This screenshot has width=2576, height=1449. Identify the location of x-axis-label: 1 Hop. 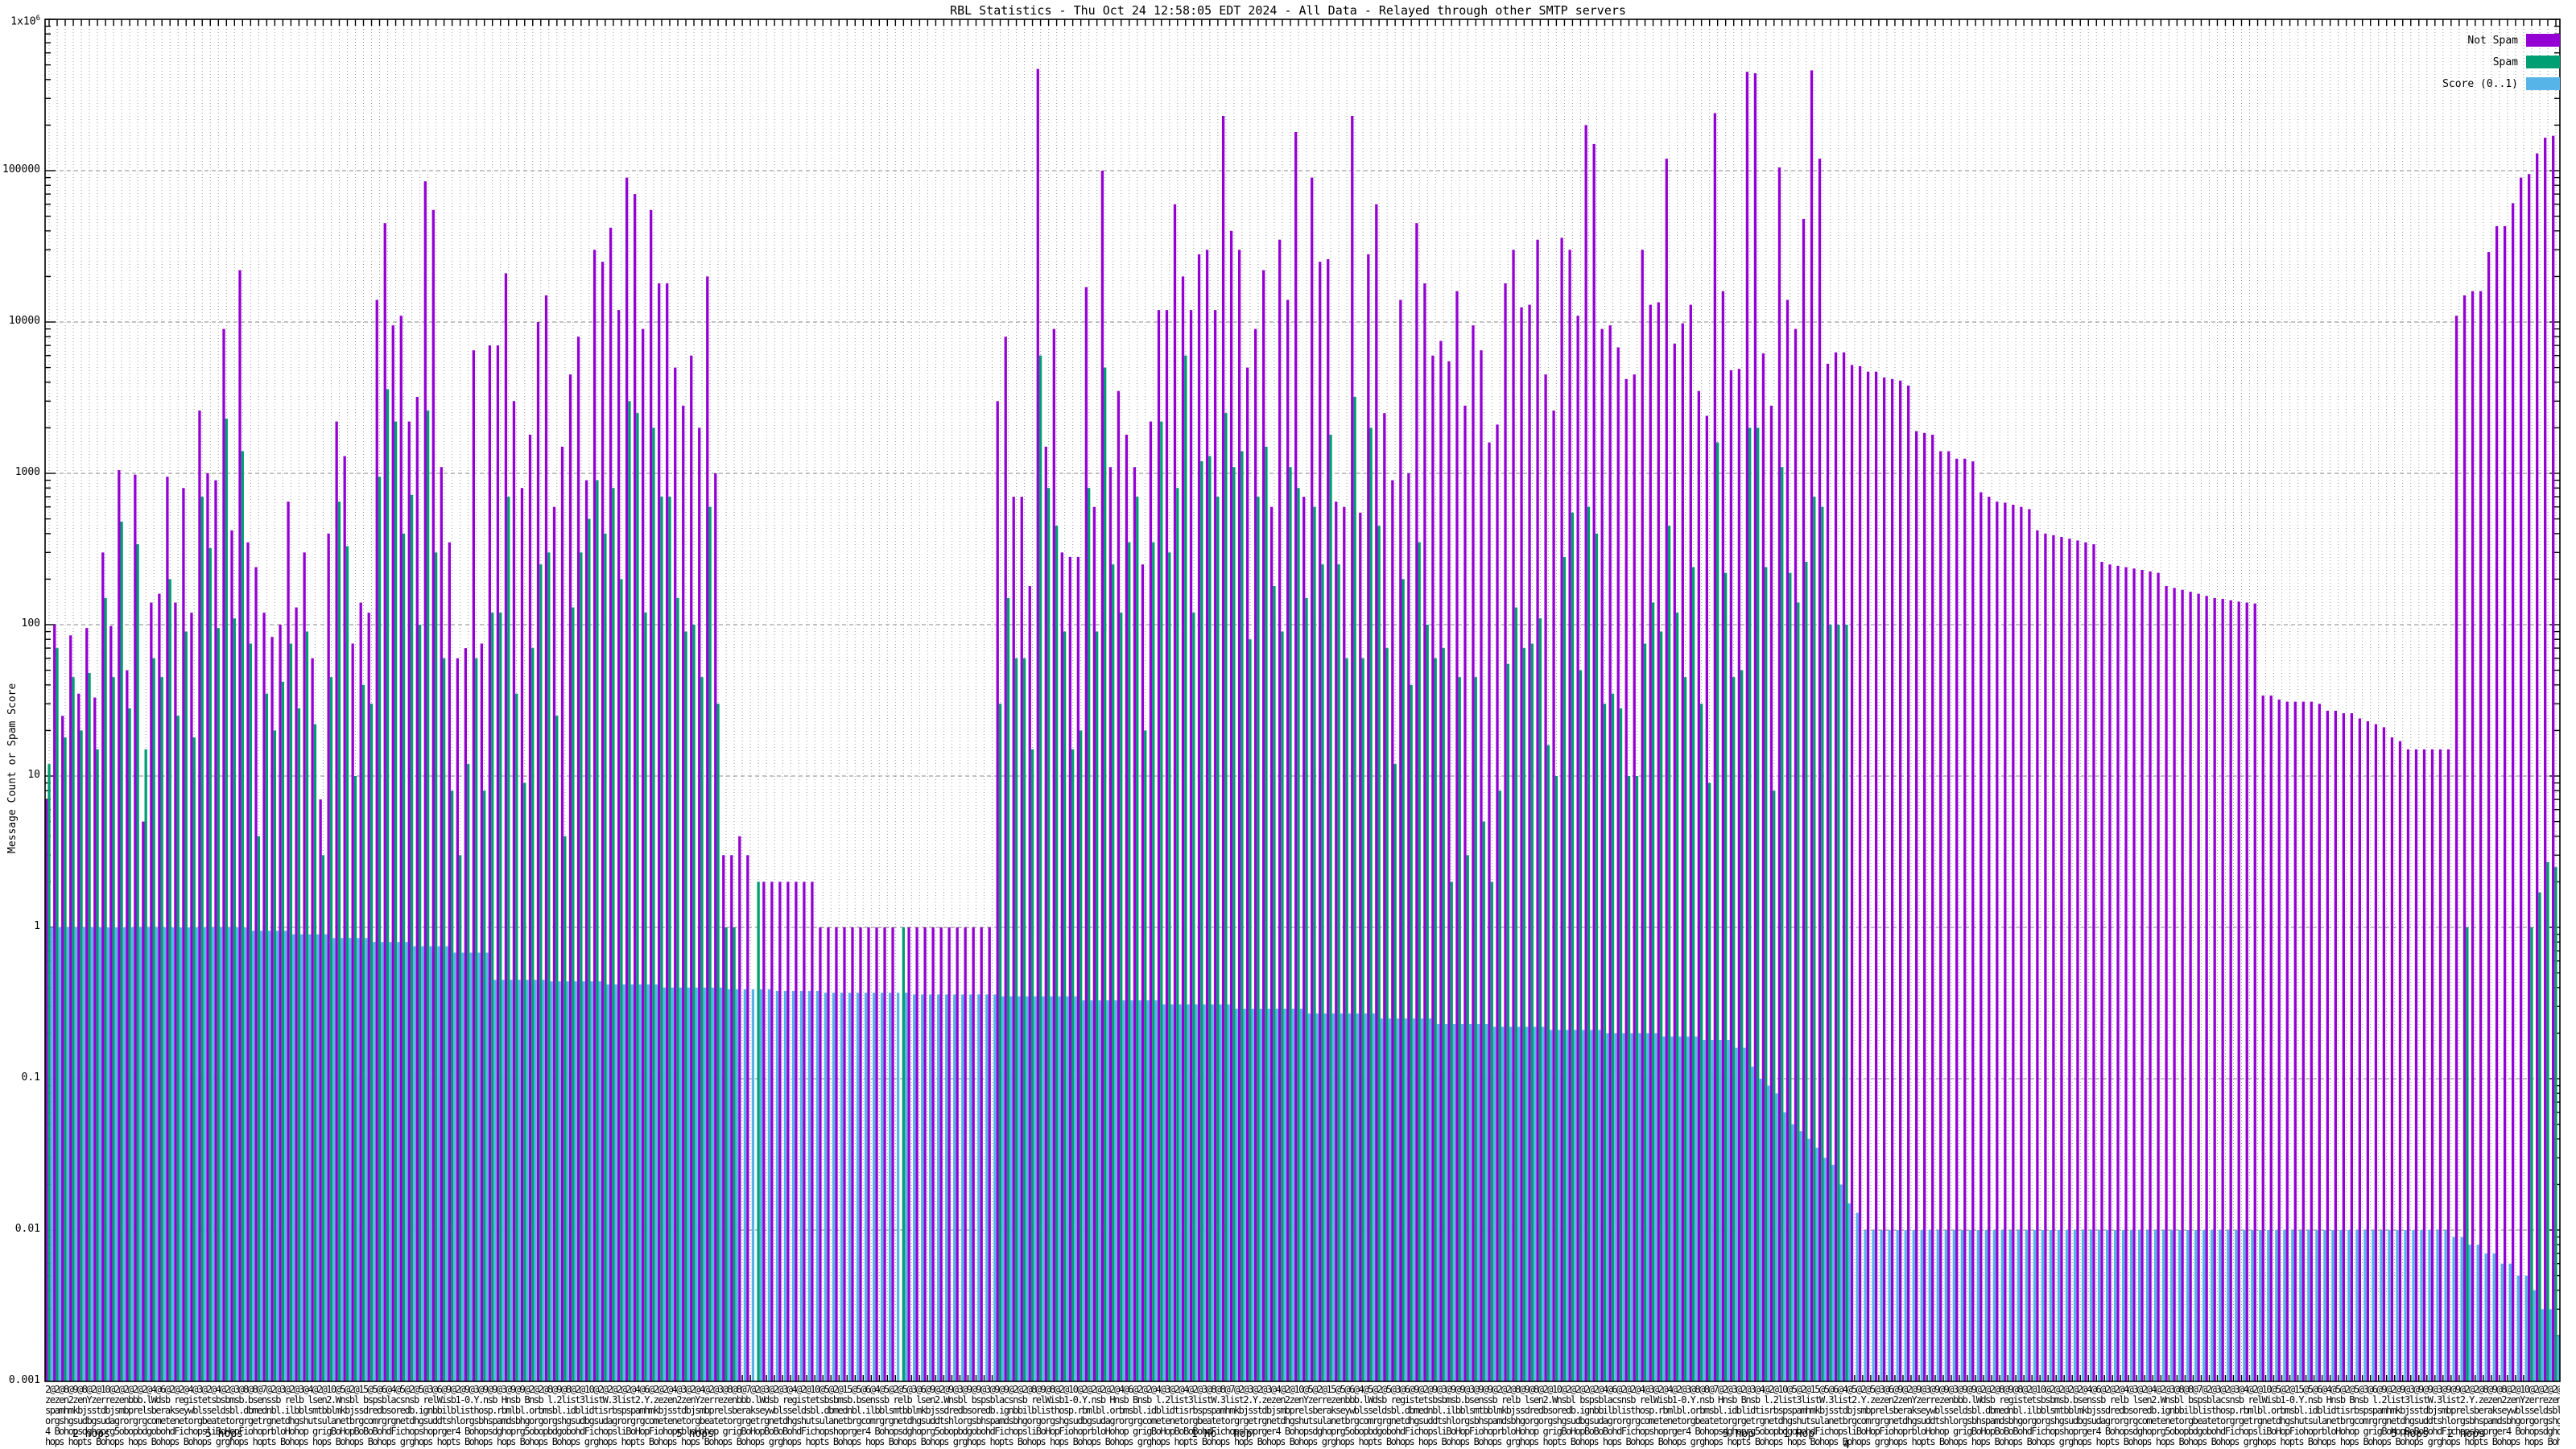
(1799, 1434).